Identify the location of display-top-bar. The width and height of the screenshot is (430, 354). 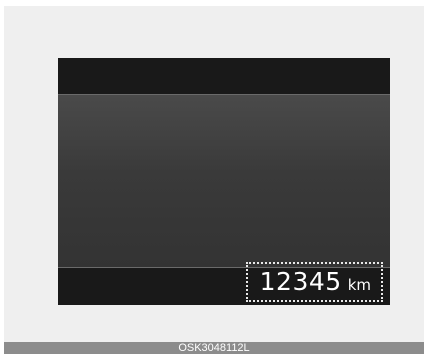
(224, 76).